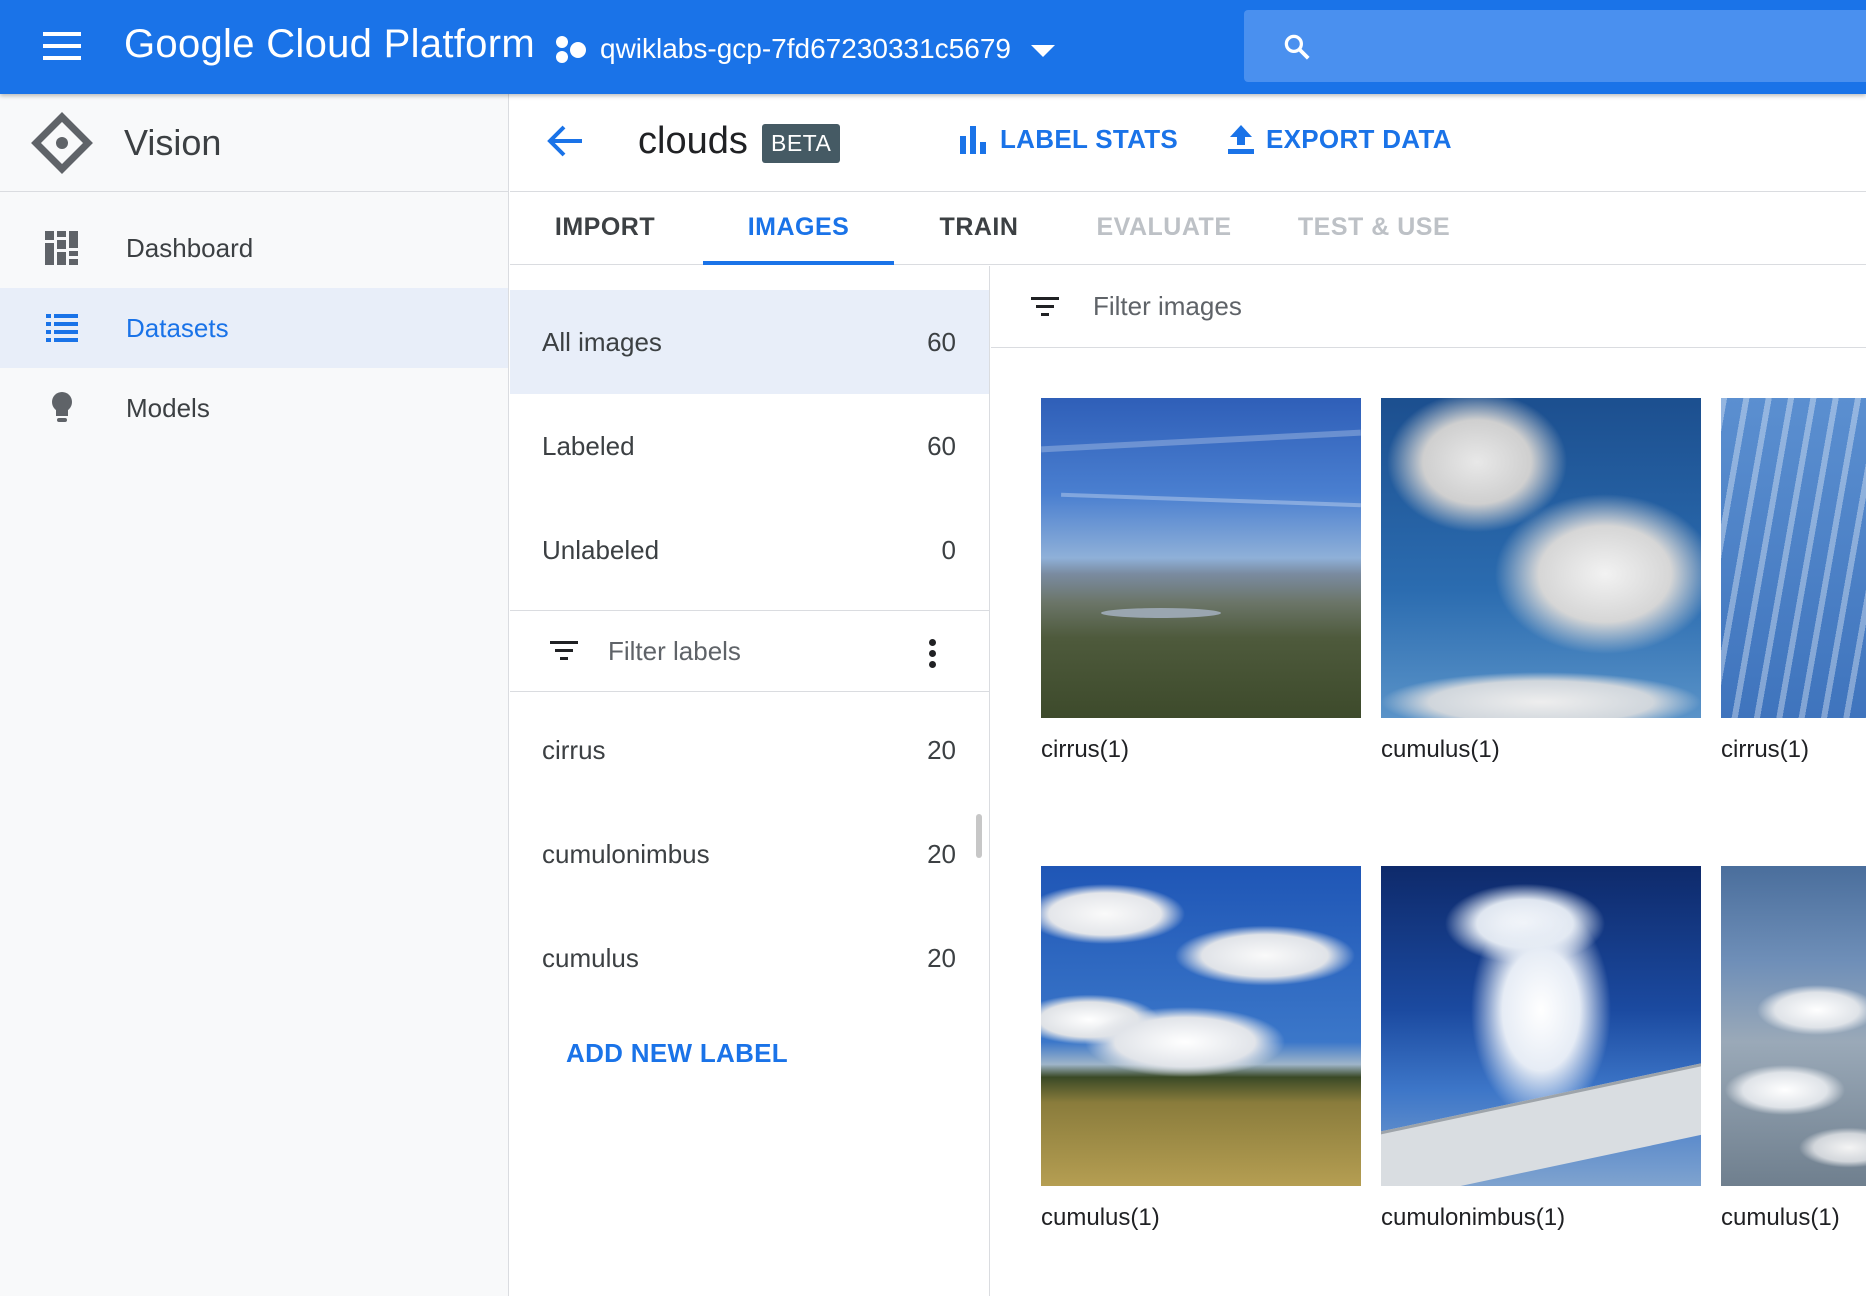  What do you see at coordinates (588, 445) in the screenshot?
I see `count-label: Labeled` at bounding box center [588, 445].